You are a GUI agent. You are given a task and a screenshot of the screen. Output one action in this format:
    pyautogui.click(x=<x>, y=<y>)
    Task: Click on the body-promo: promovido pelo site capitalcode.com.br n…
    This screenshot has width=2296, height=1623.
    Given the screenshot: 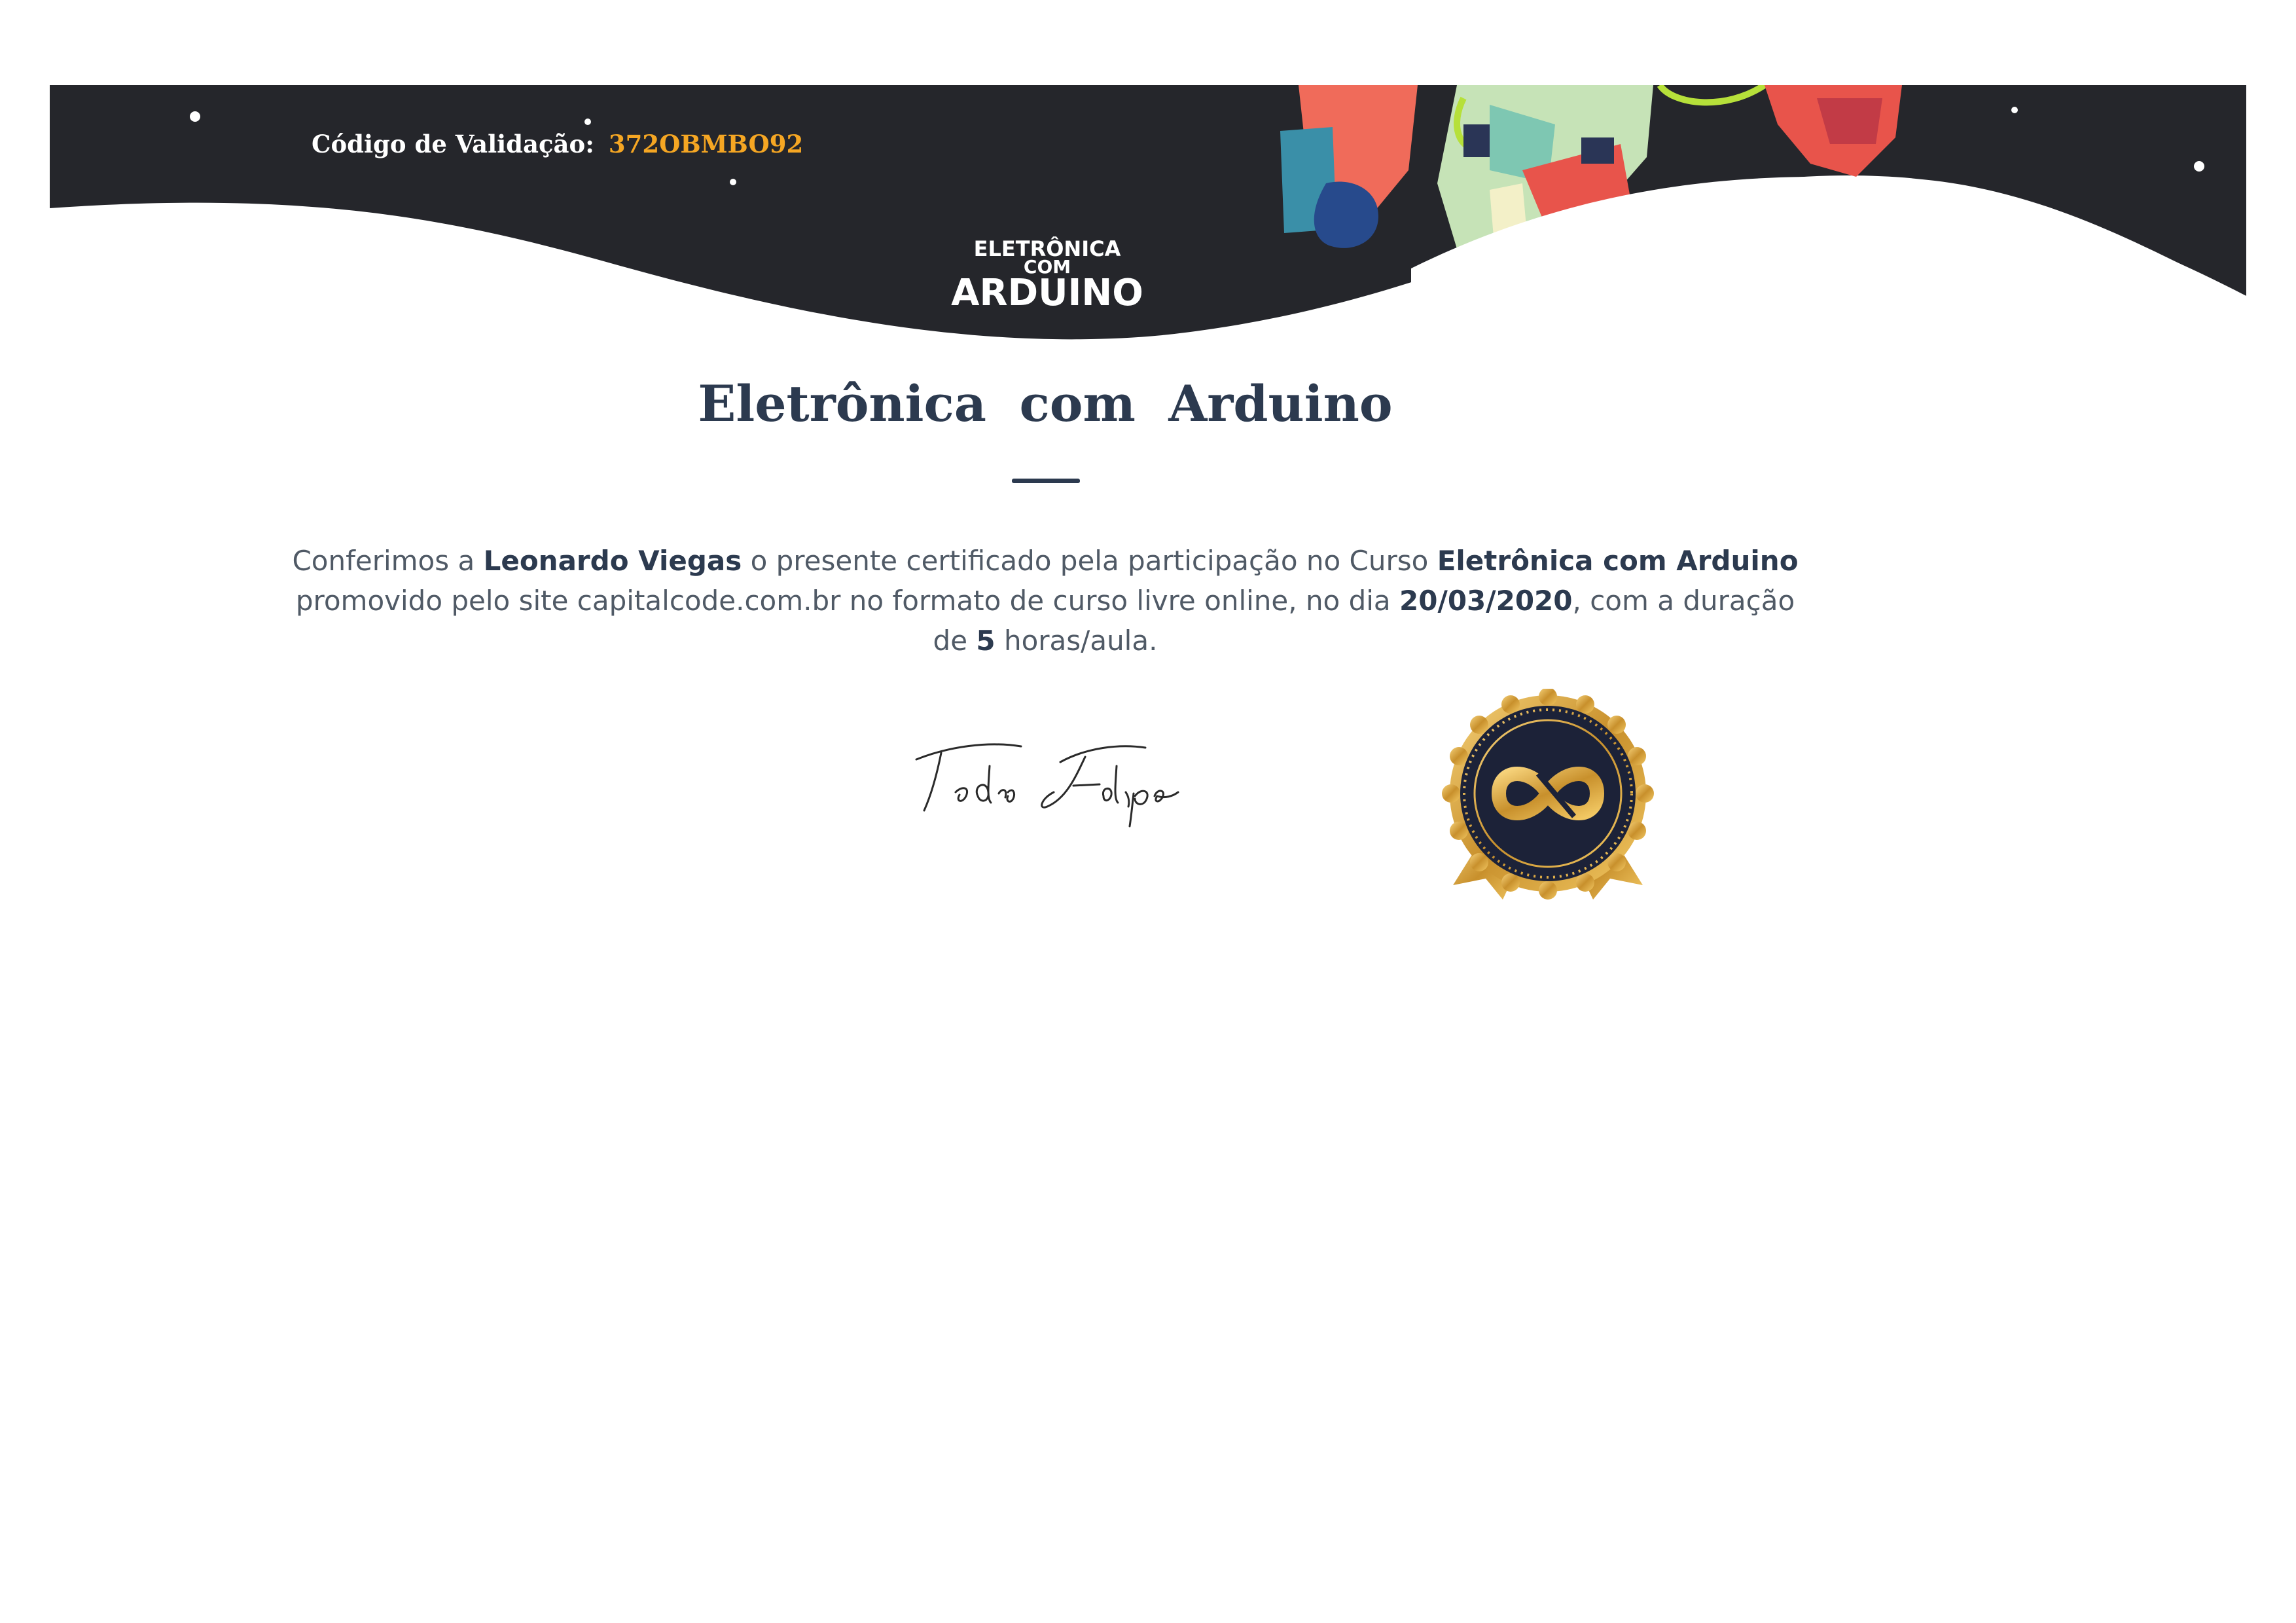 What is the action you would take?
    pyautogui.click(x=847, y=601)
    